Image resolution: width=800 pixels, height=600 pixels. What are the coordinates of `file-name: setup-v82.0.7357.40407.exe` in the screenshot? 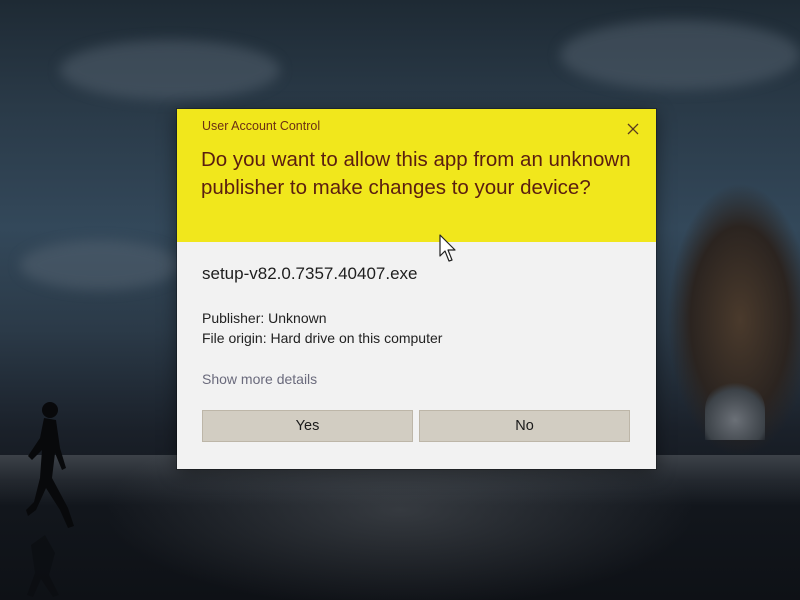 It's located at (310, 273).